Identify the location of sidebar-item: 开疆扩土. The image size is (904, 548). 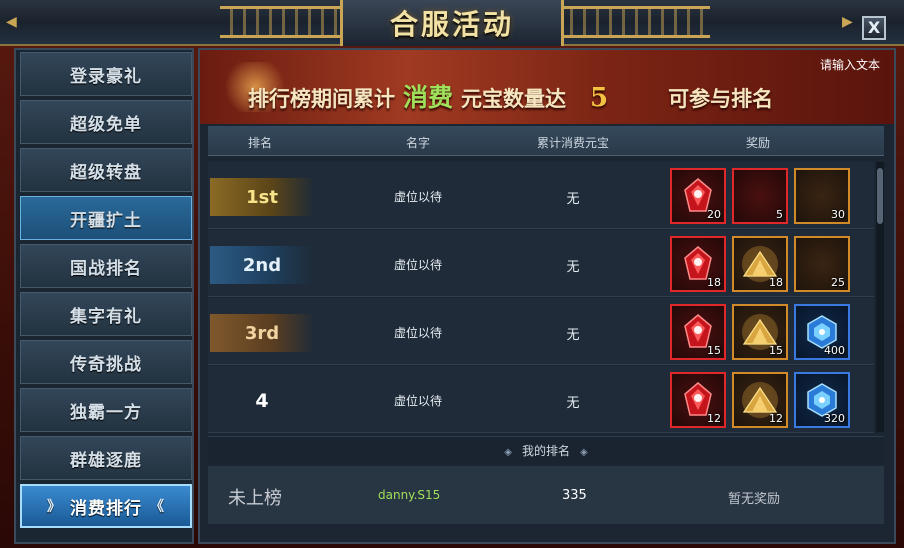
(106, 218).